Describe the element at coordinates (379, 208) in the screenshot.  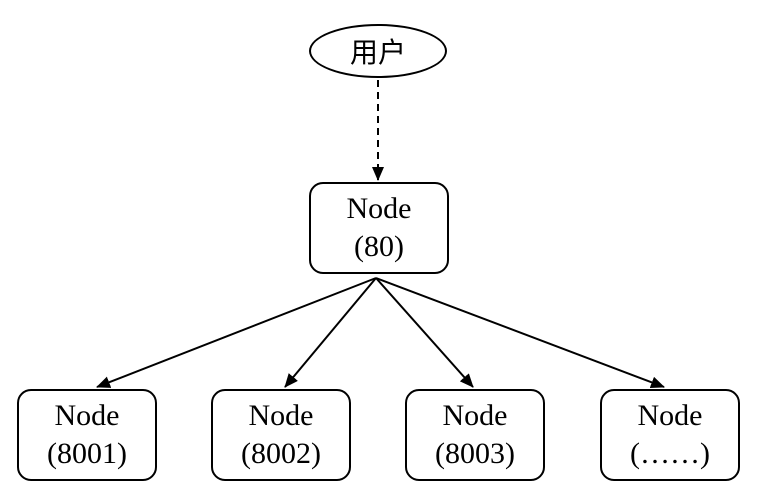
I see `node-root-name: Node` at that location.